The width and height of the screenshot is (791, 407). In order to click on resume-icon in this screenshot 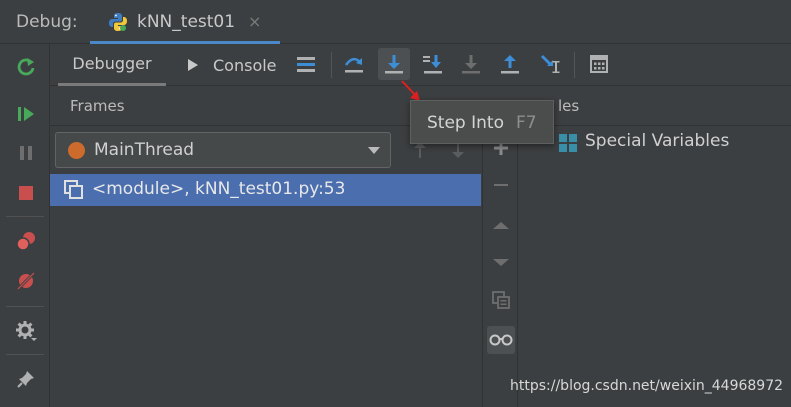, I will do `click(26, 114)`.